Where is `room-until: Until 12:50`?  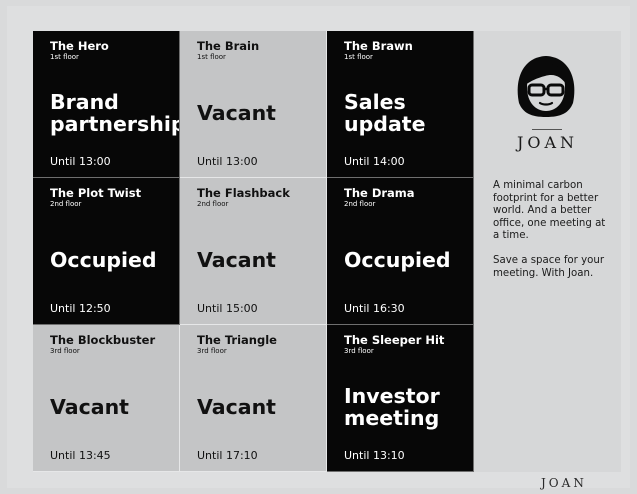
room-until: Until 12:50 is located at coordinates (80, 308).